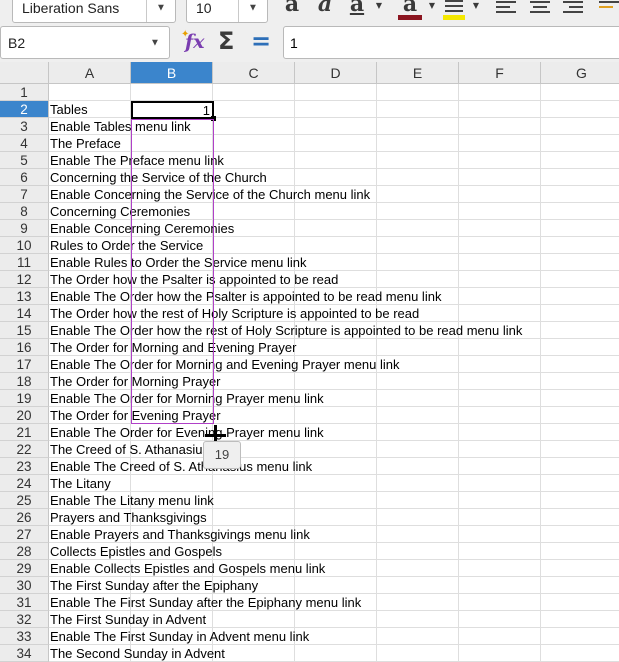 This screenshot has height=662, width=619. What do you see at coordinates (229, 42) in the screenshot?
I see `sum-button: Σ` at bounding box center [229, 42].